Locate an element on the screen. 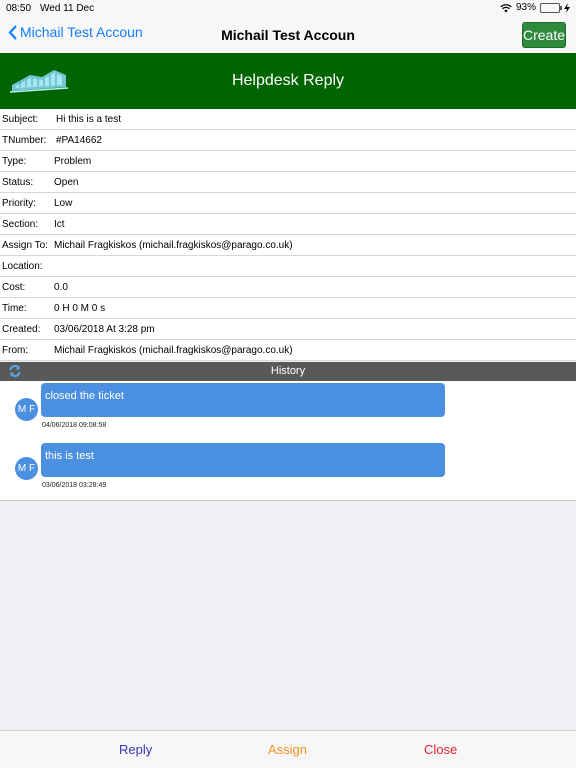 The image size is (576, 768). field-row-subject: Subject: Hi this is a test is located at coordinates (288, 119).